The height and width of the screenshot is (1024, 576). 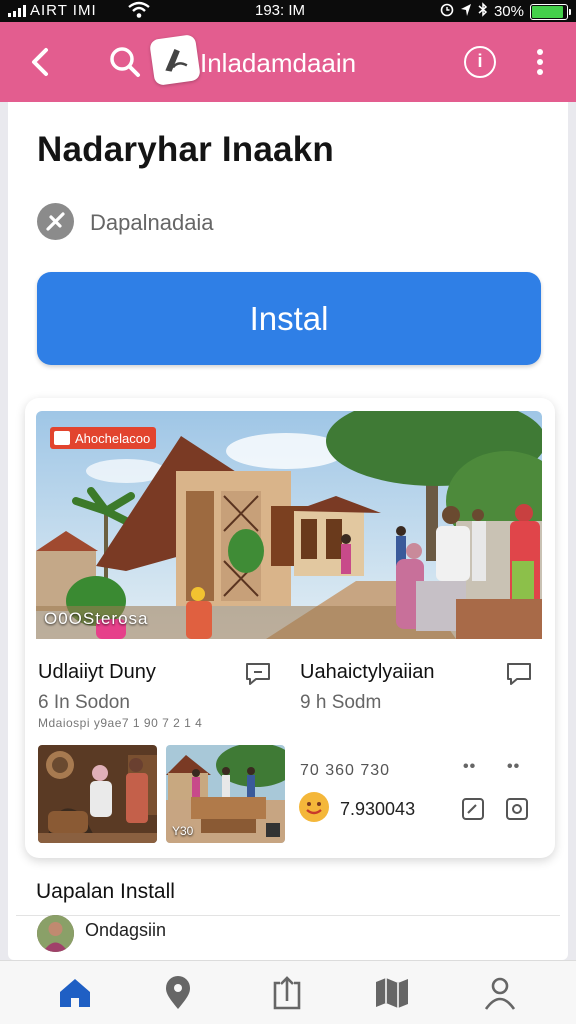 What do you see at coordinates (466, 12) in the screenshot?
I see `location-arrow-icon` at bounding box center [466, 12].